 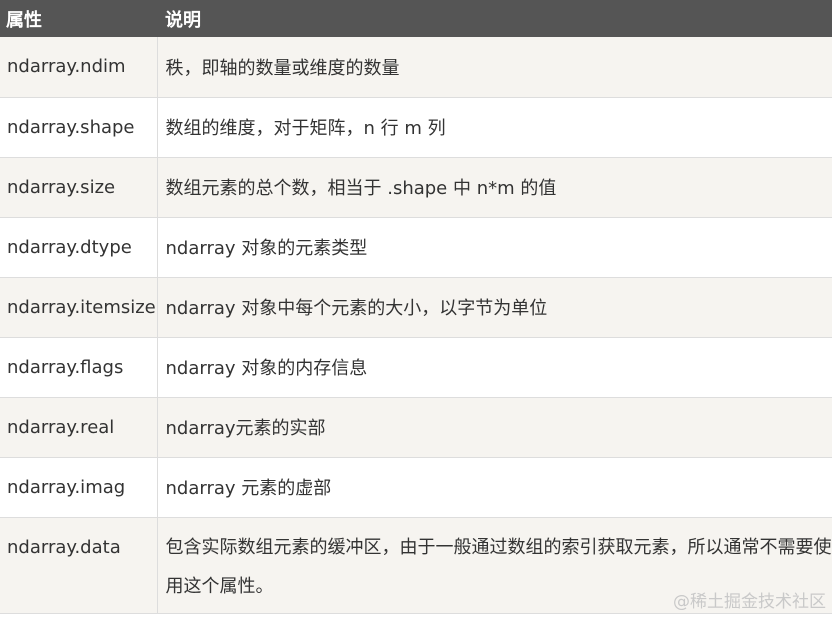 I want to click on table-row: ndarray.imag ndarray 元素的虚部, so click(x=416, y=487).